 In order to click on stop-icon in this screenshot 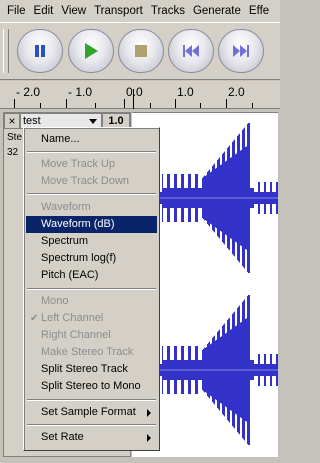, I will do `click(141, 51)`.